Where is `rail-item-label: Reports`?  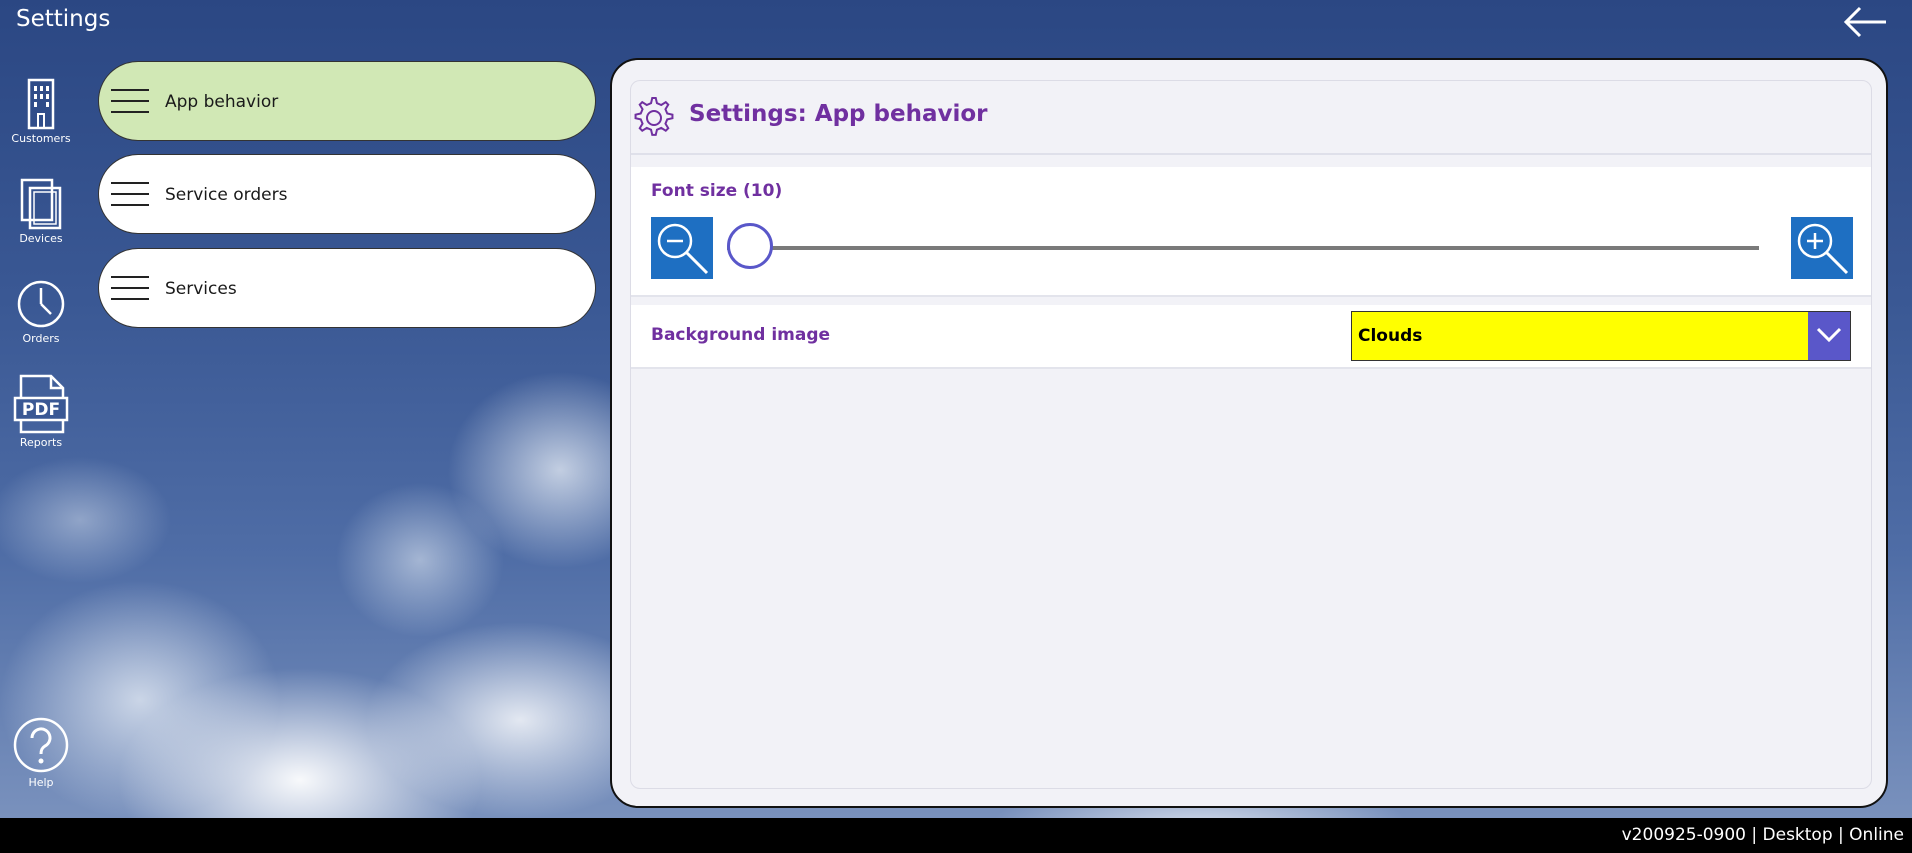
rail-item-label: Reports is located at coordinates (41, 442).